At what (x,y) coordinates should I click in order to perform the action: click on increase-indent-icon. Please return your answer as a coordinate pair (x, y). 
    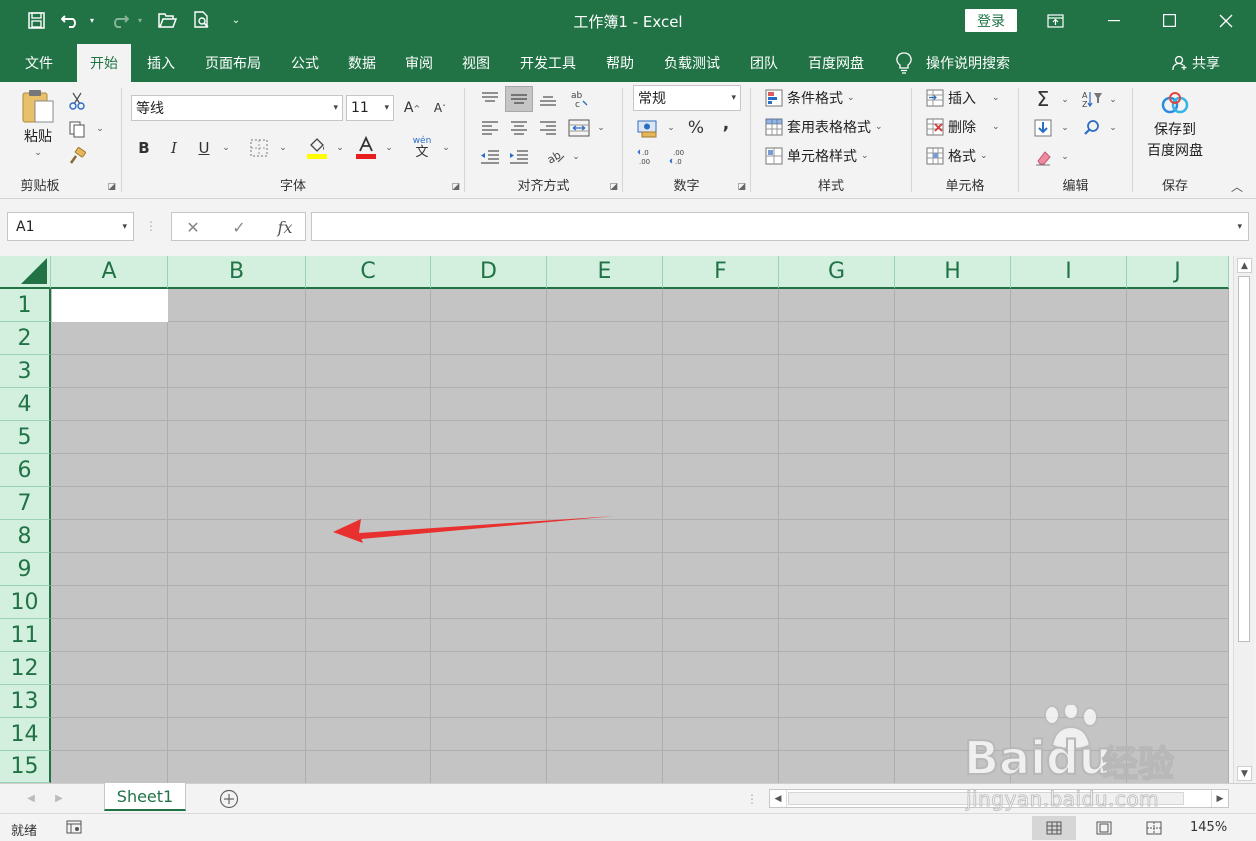
    Looking at the image, I should click on (519, 157).